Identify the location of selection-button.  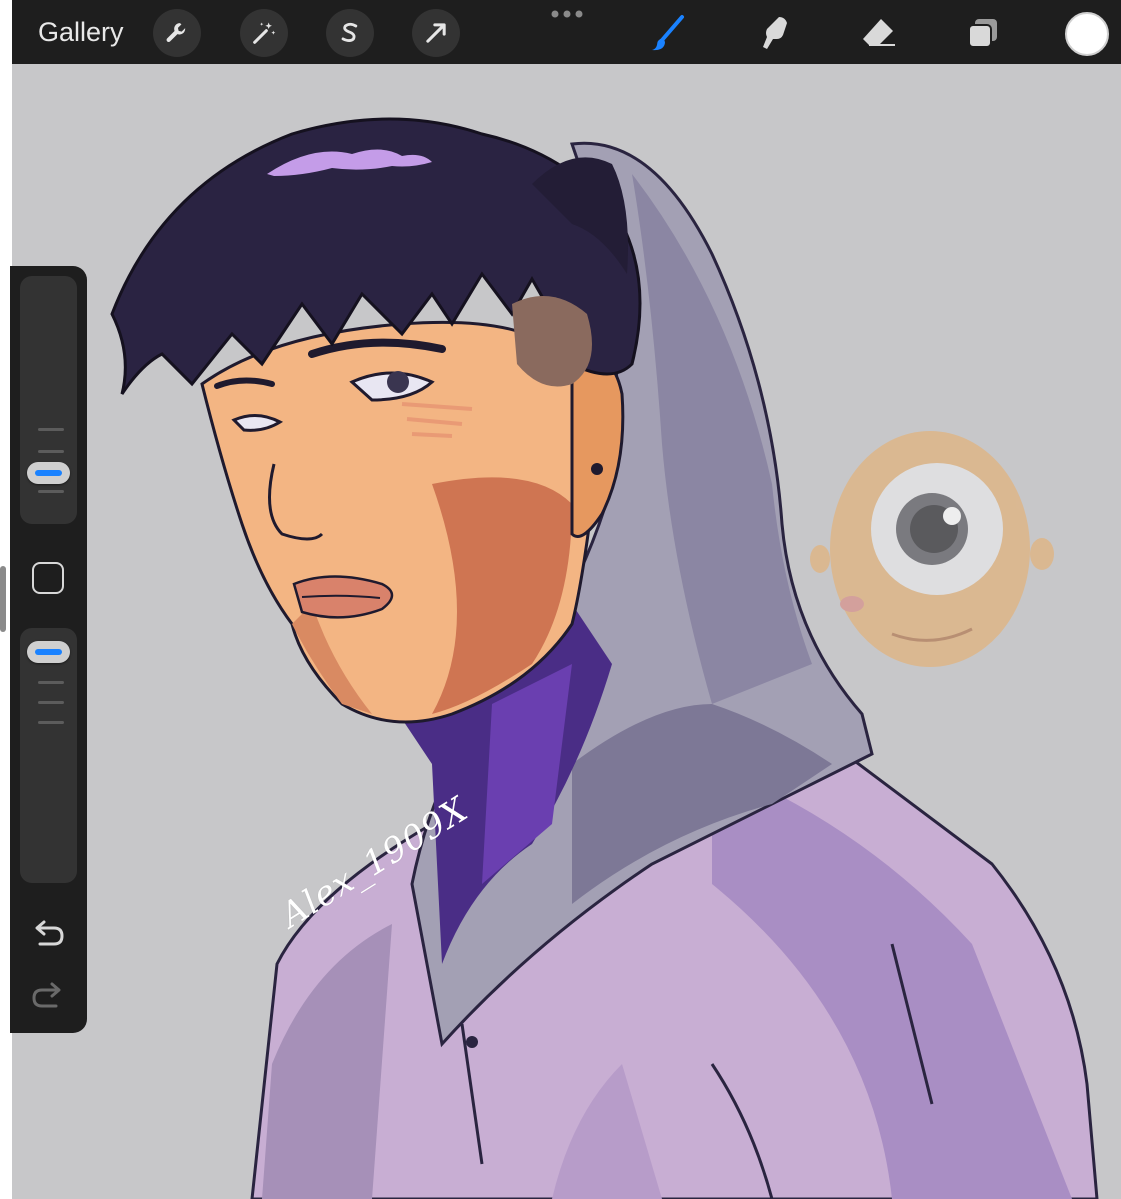
(350, 33).